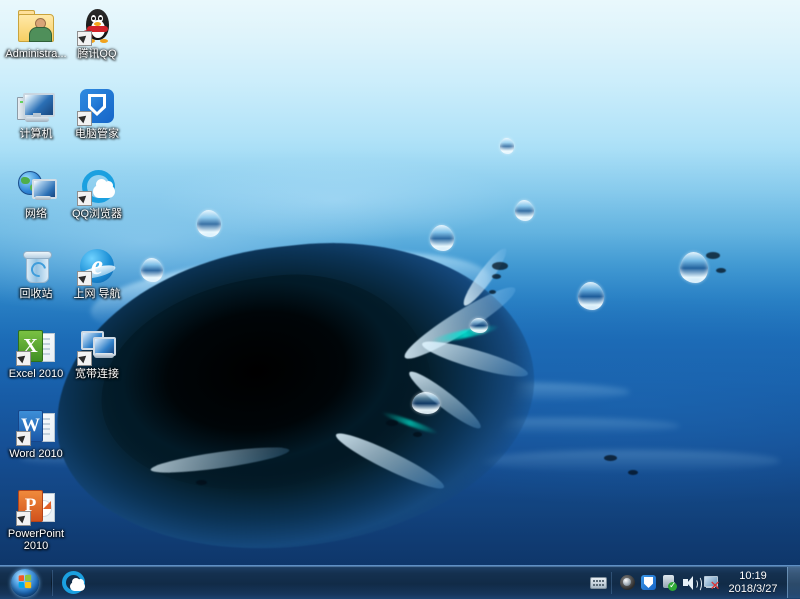 The width and height of the screenshot is (800, 599). Describe the element at coordinates (36, 506) in the screenshot. I see `powerpoint-icon: P` at that location.